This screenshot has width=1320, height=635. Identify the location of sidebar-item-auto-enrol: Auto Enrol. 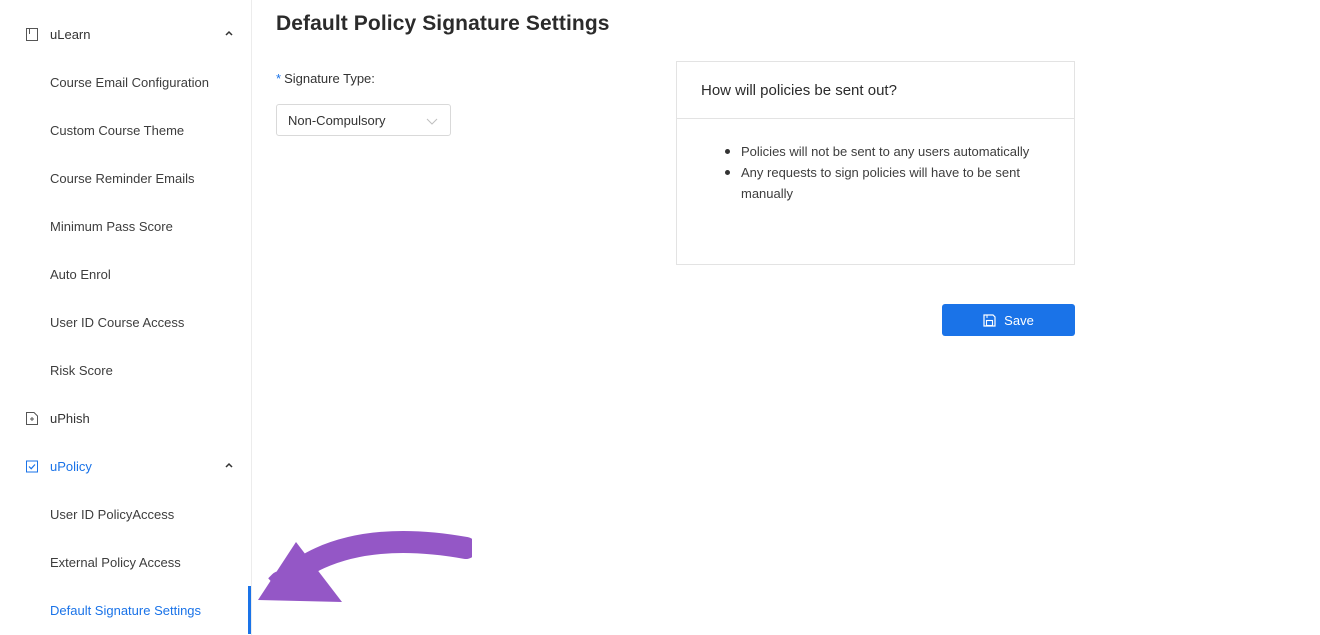
(126, 274).